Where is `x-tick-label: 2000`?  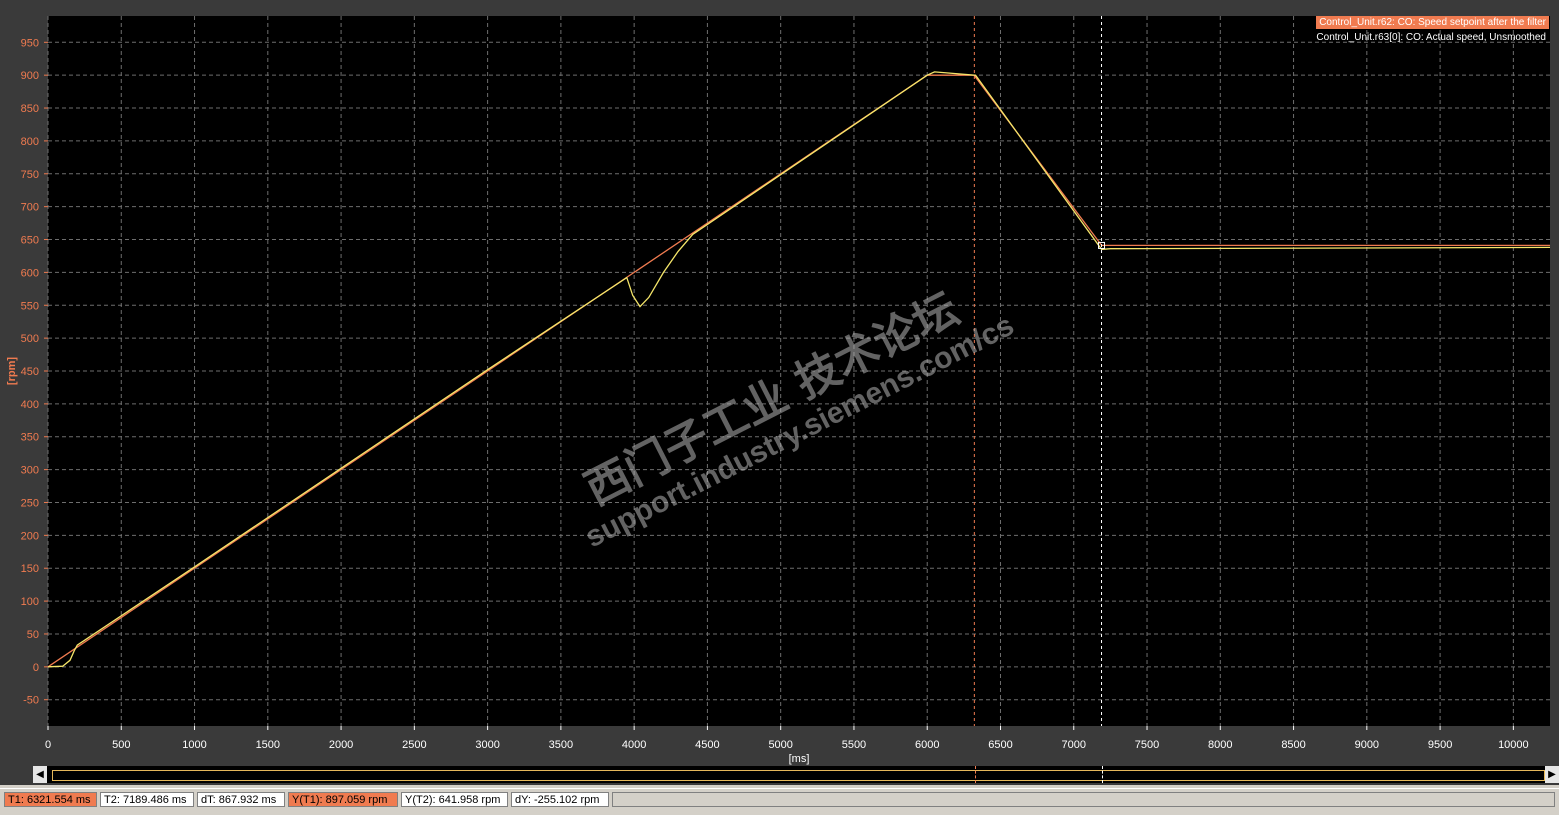 x-tick-label: 2000 is located at coordinates (341, 745).